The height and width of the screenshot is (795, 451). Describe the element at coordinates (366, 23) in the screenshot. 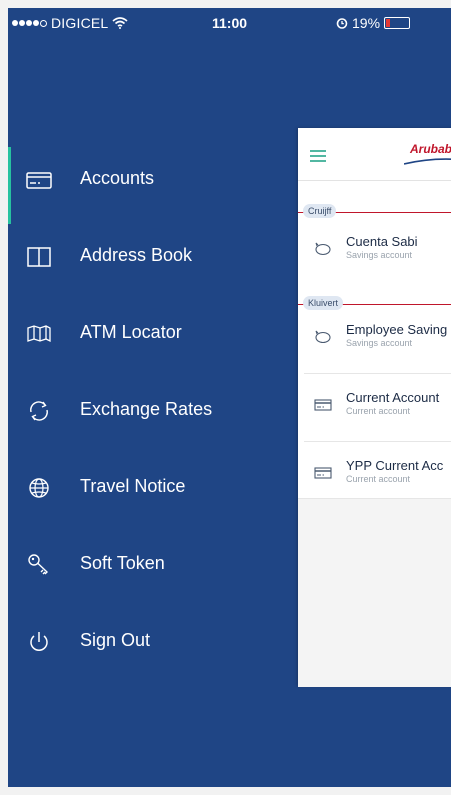

I see `battery-percent: 19%` at that location.